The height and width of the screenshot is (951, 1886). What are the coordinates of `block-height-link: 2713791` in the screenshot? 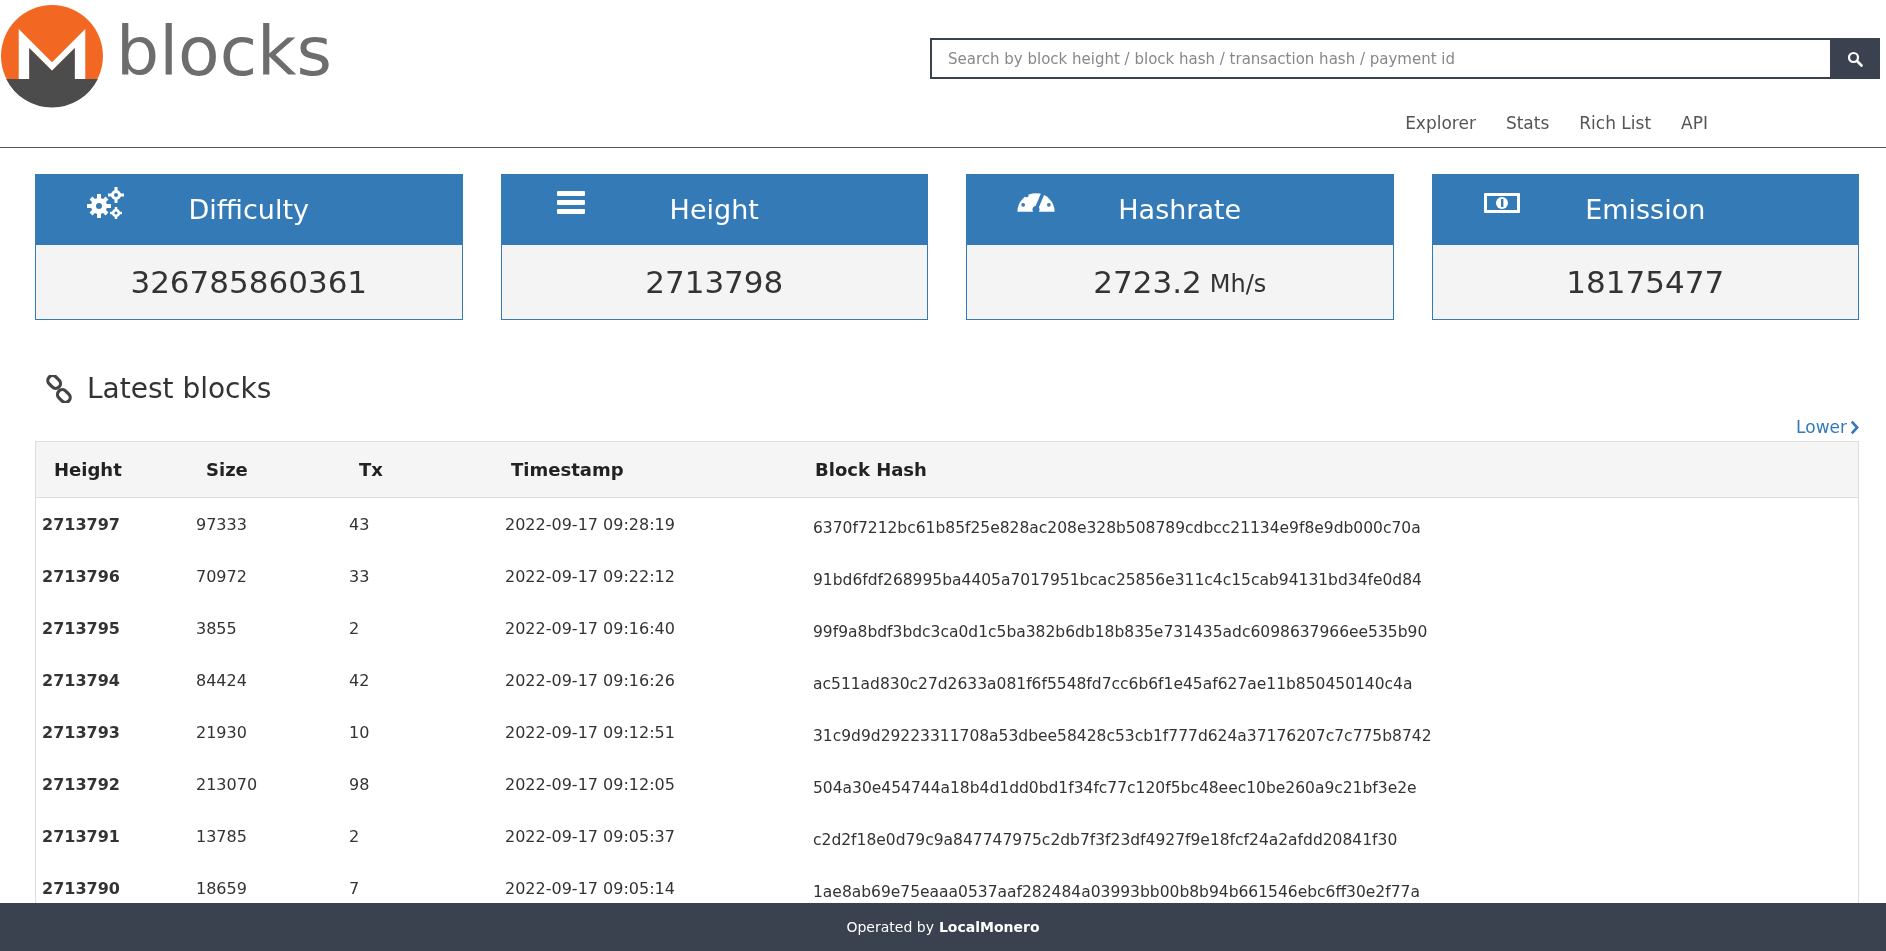 It's located at (116, 836).